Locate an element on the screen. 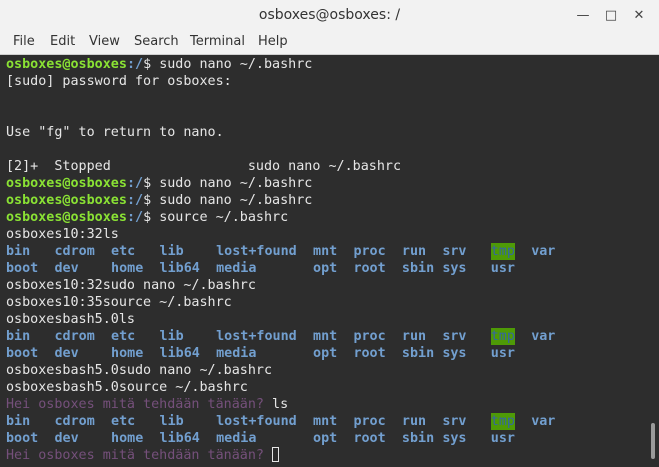 This screenshot has width=659, height=467. menu-file: File is located at coordinates (24, 41).